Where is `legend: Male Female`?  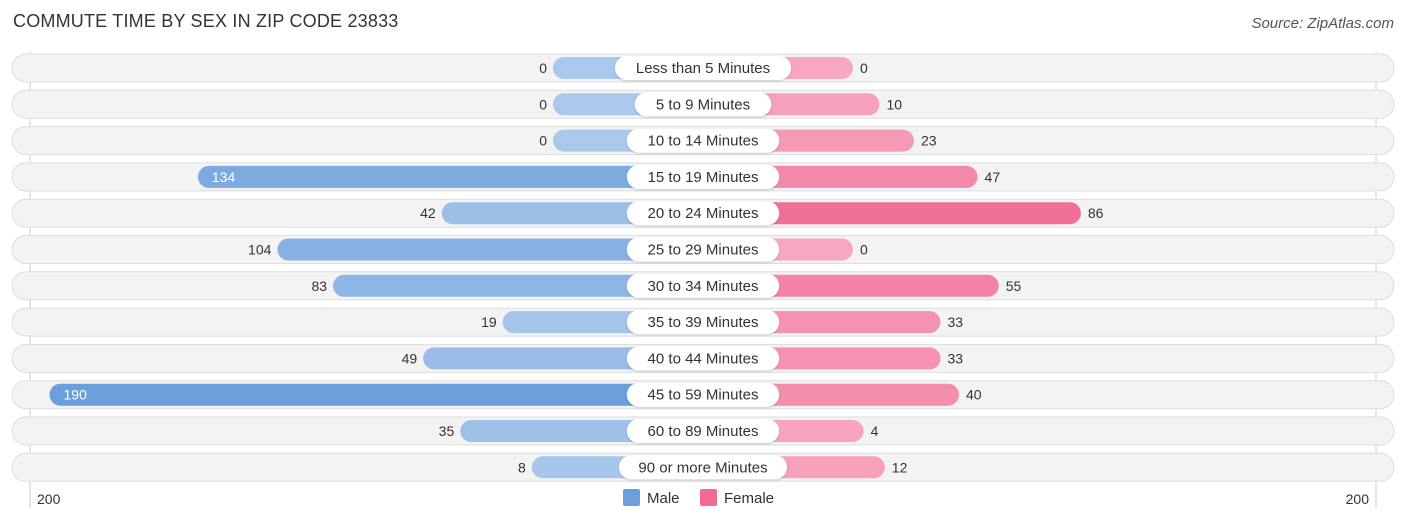
legend: Male Female is located at coordinates (698, 498).